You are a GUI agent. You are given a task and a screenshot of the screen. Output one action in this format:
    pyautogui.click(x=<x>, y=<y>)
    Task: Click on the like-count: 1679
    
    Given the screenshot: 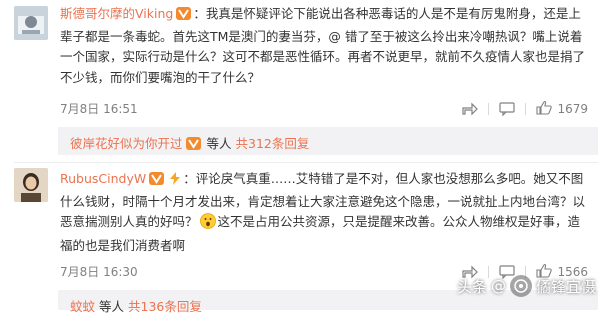 What is the action you would take?
    pyautogui.click(x=572, y=109)
    